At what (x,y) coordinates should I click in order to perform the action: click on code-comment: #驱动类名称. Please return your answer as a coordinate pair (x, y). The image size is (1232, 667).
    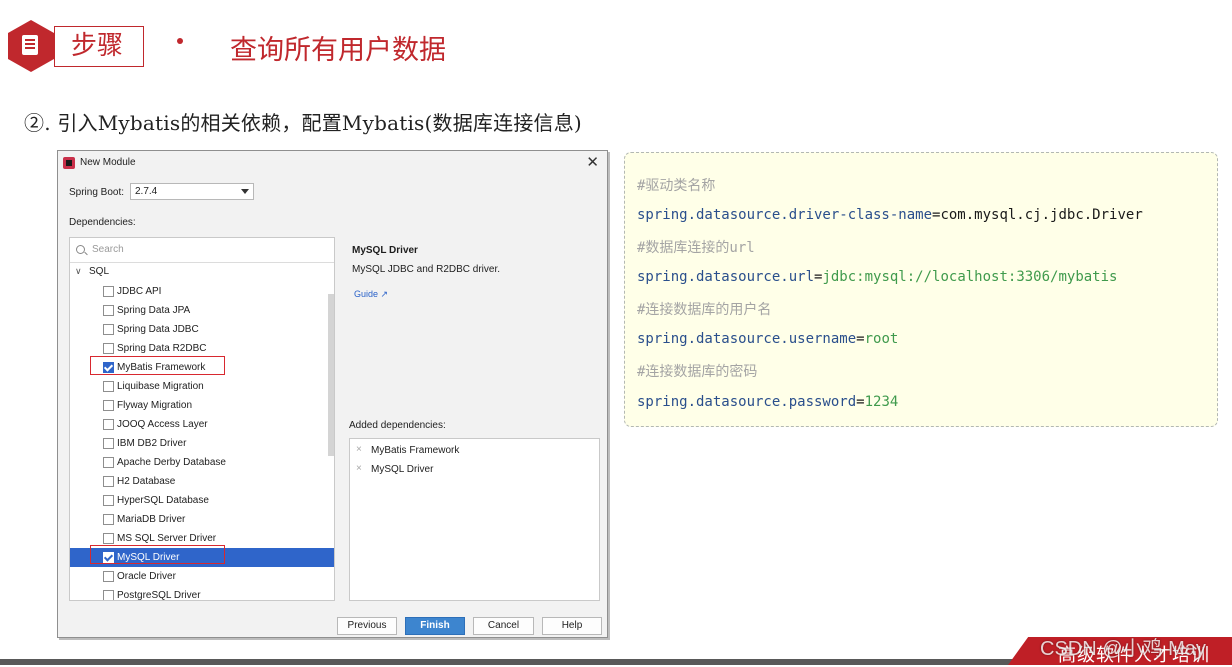
    Looking at the image, I should click on (676, 186).